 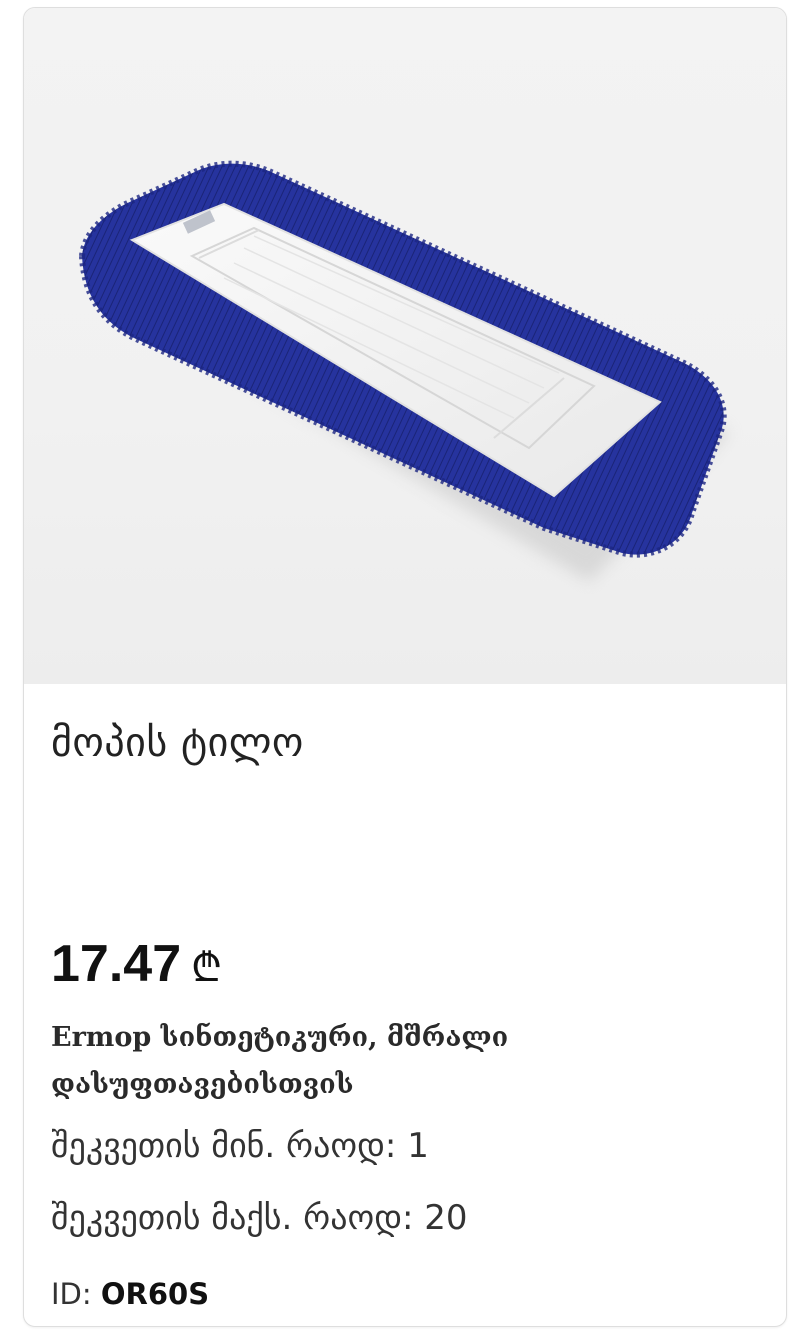 I want to click on min-order-quantity: შეკვეთის მინ. რაოდ: 1, so click(x=240, y=1146).